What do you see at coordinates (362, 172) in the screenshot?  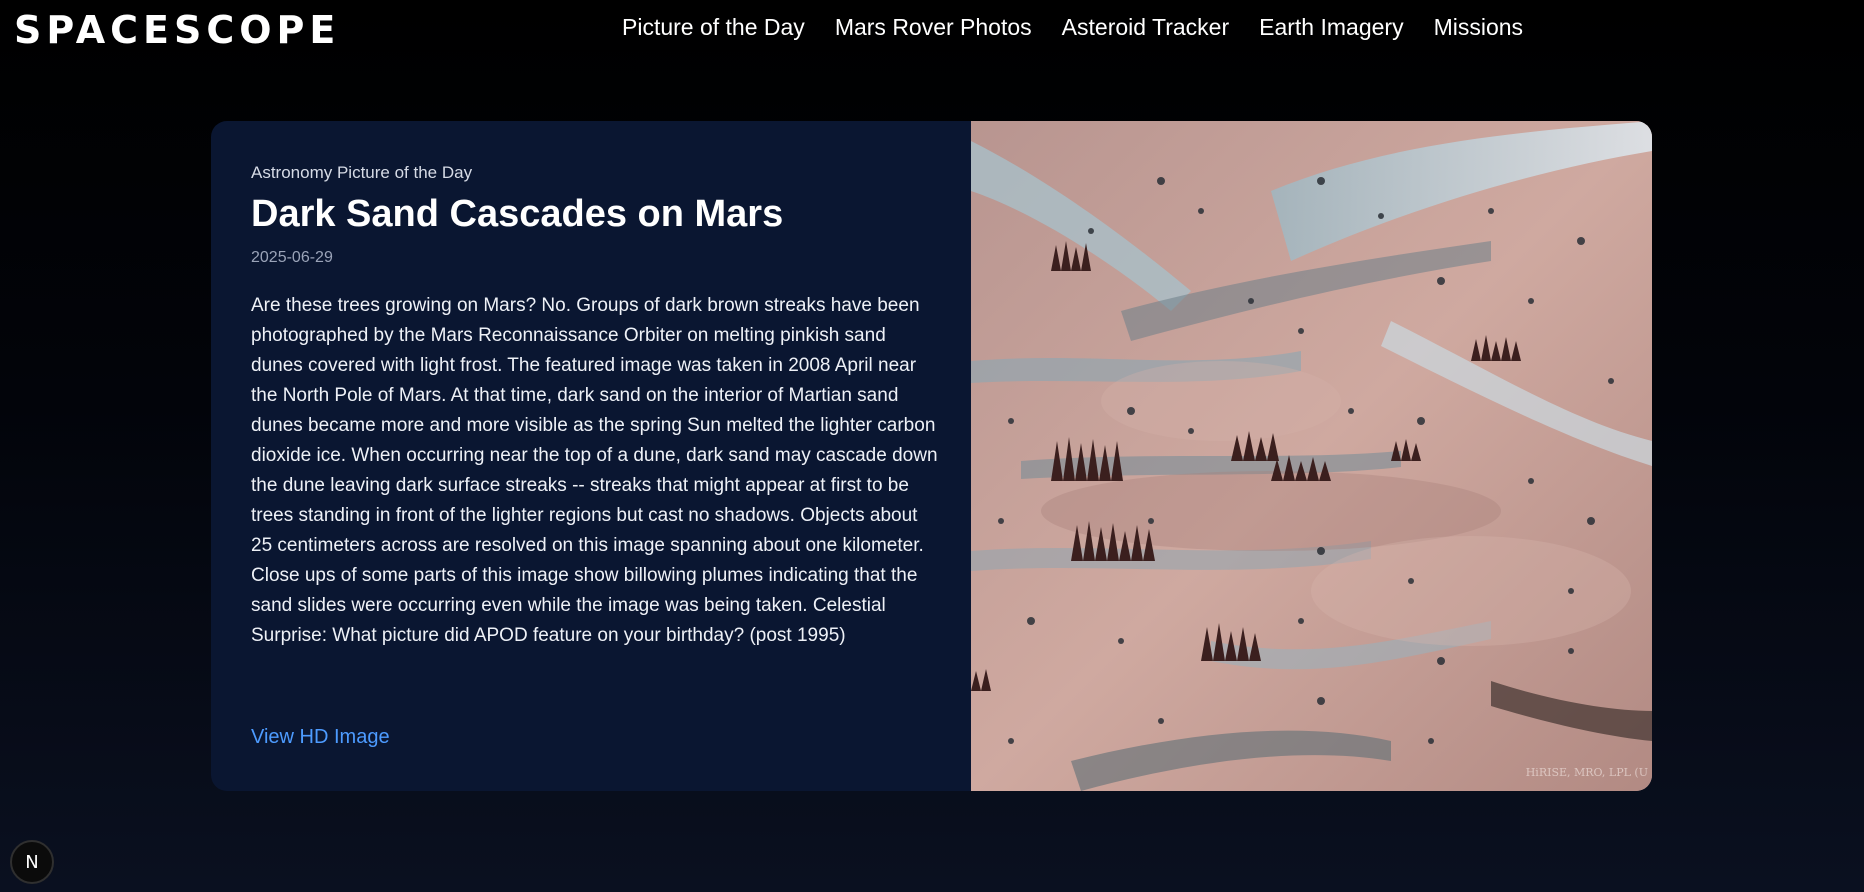 I see `apod-eyebrow: Astronomy Picture of the Day` at bounding box center [362, 172].